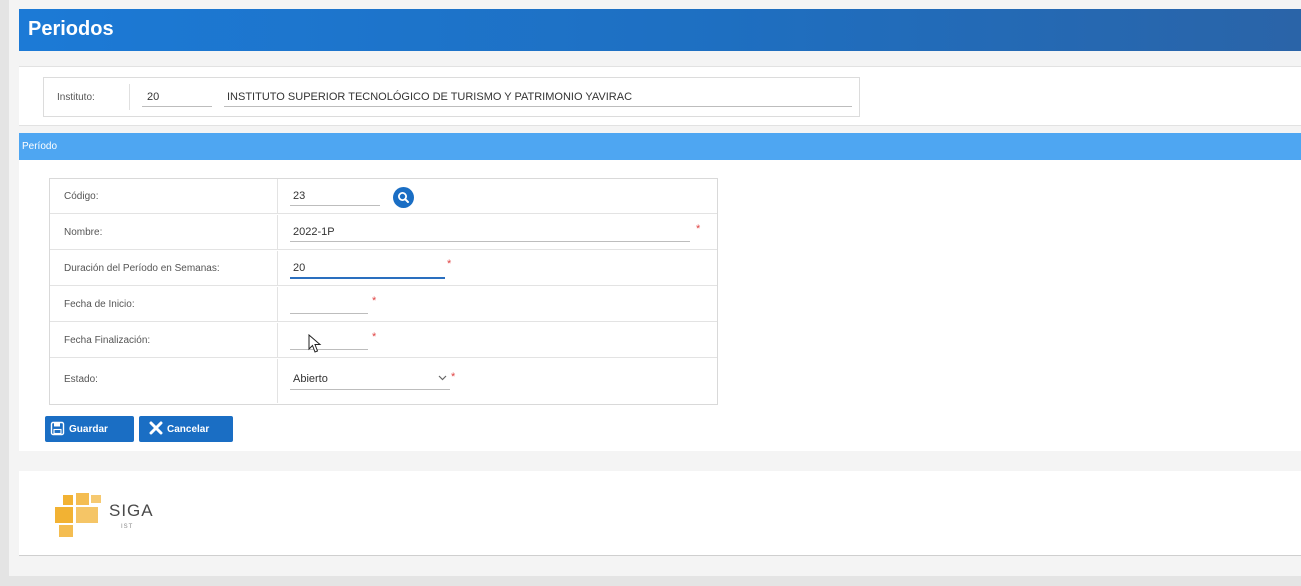 This screenshot has height=586, width=1301. I want to click on codigo-underline, so click(335, 205).